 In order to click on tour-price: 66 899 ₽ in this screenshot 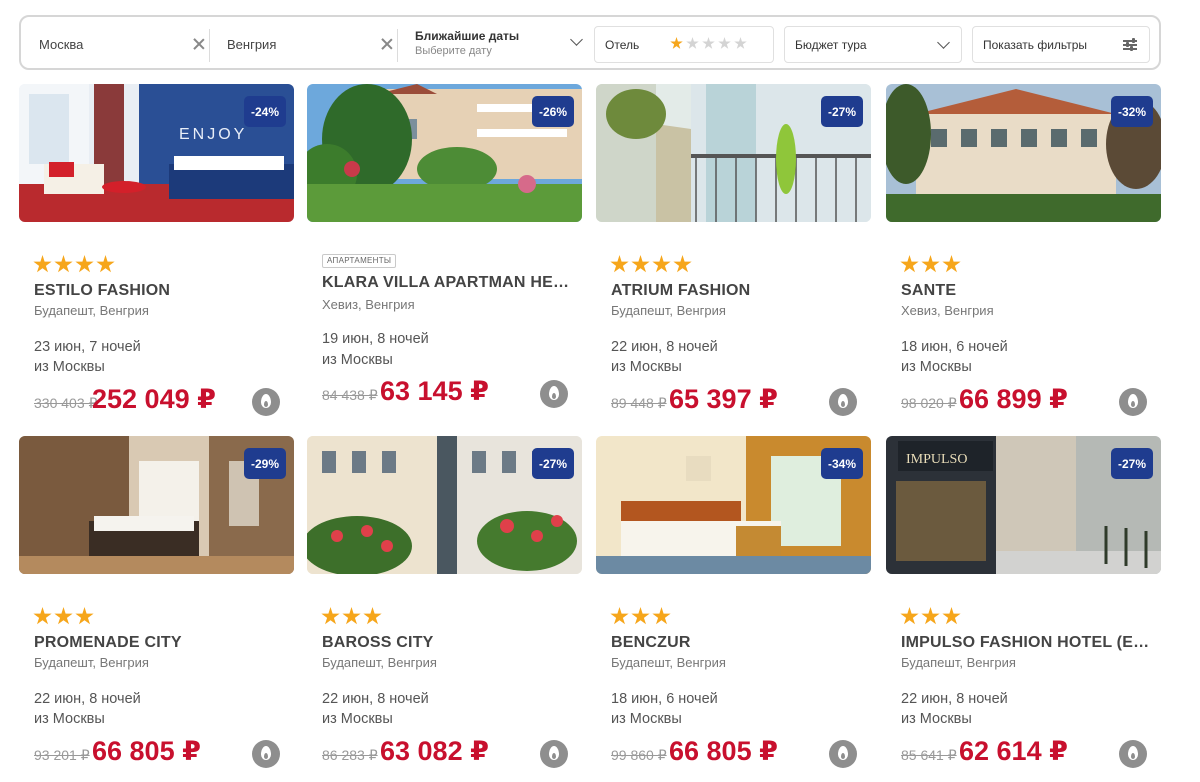, I will do `click(1013, 399)`.